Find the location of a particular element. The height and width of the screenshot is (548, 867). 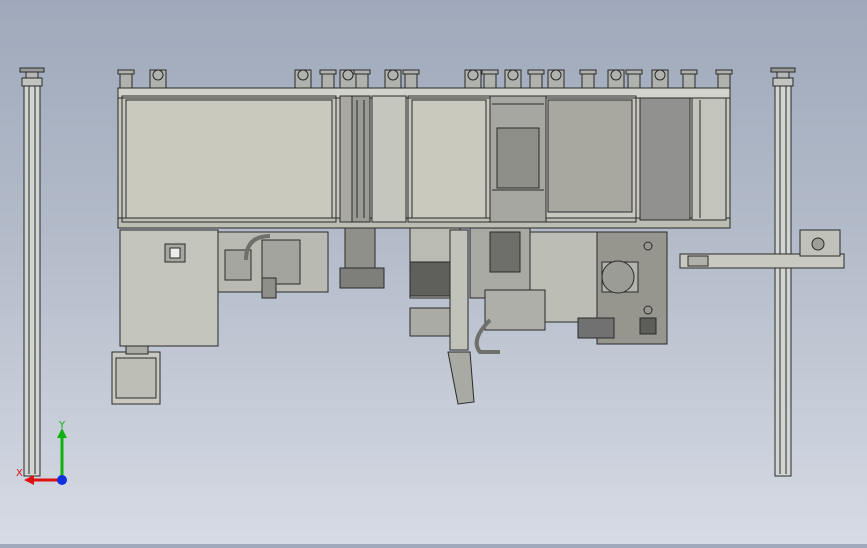

coordinate-triad: Y X is located at coordinates (49, 455).